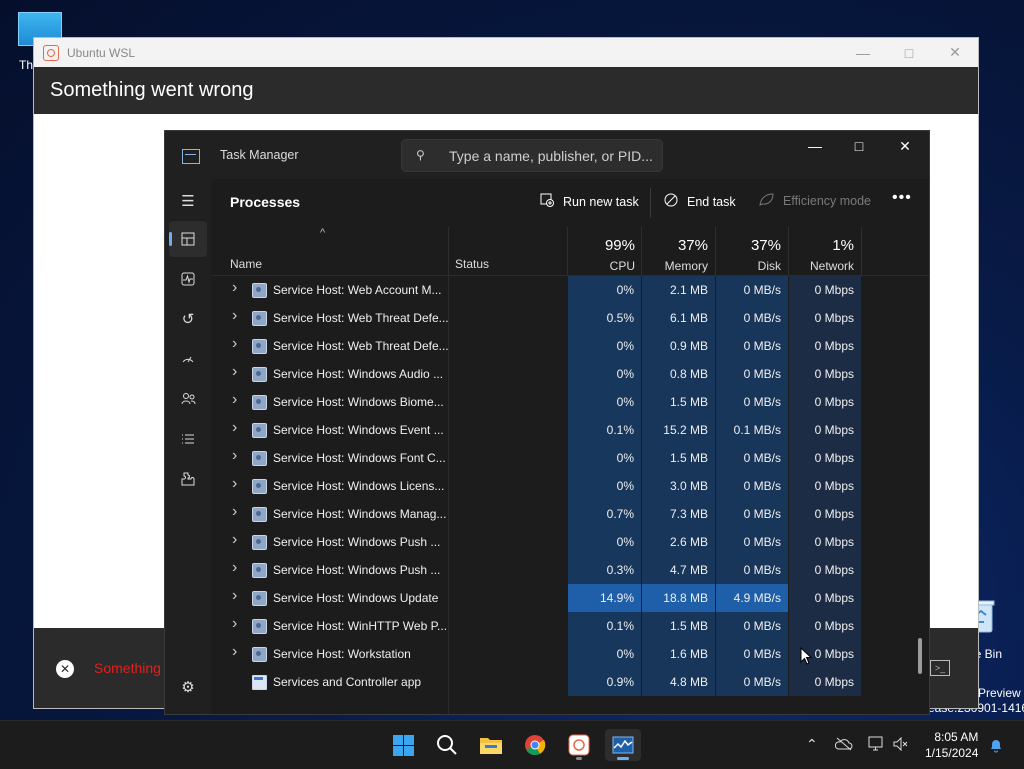 This screenshot has width=1024, height=769. I want to click on nav-app-history-icon: ↺, so click(188, 319).